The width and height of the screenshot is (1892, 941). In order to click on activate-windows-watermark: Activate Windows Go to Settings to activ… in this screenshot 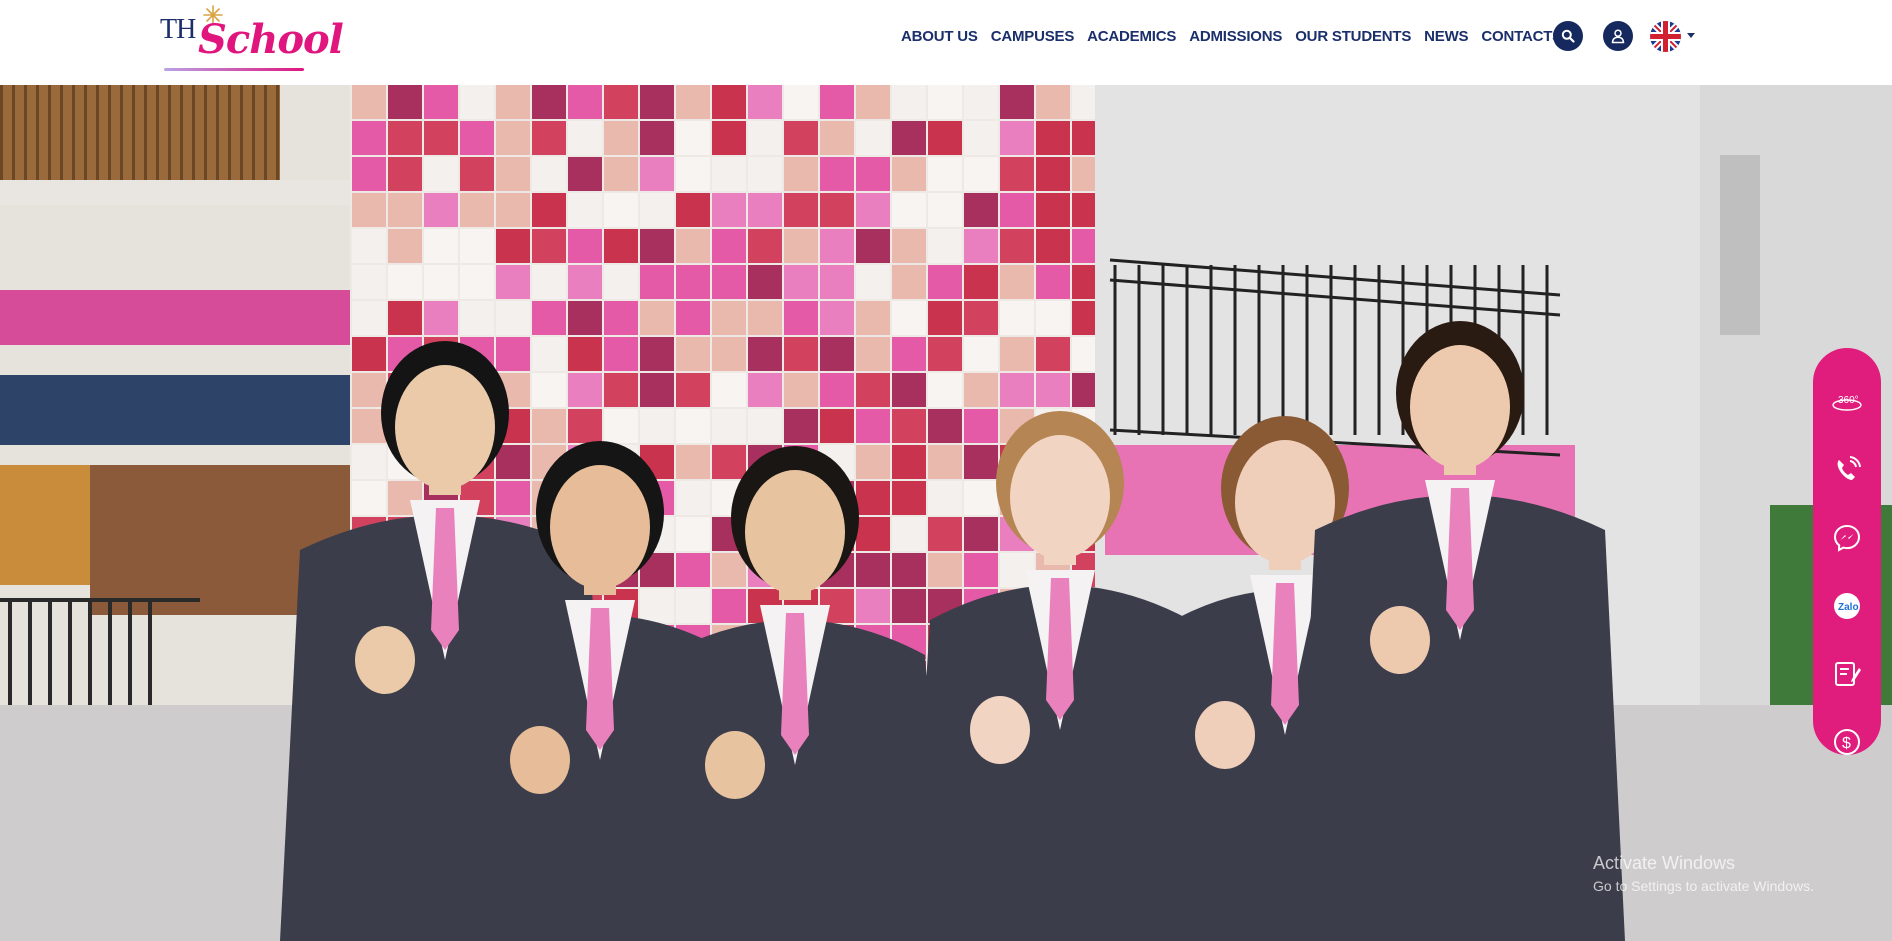, I will do `click(1703, 873)`.